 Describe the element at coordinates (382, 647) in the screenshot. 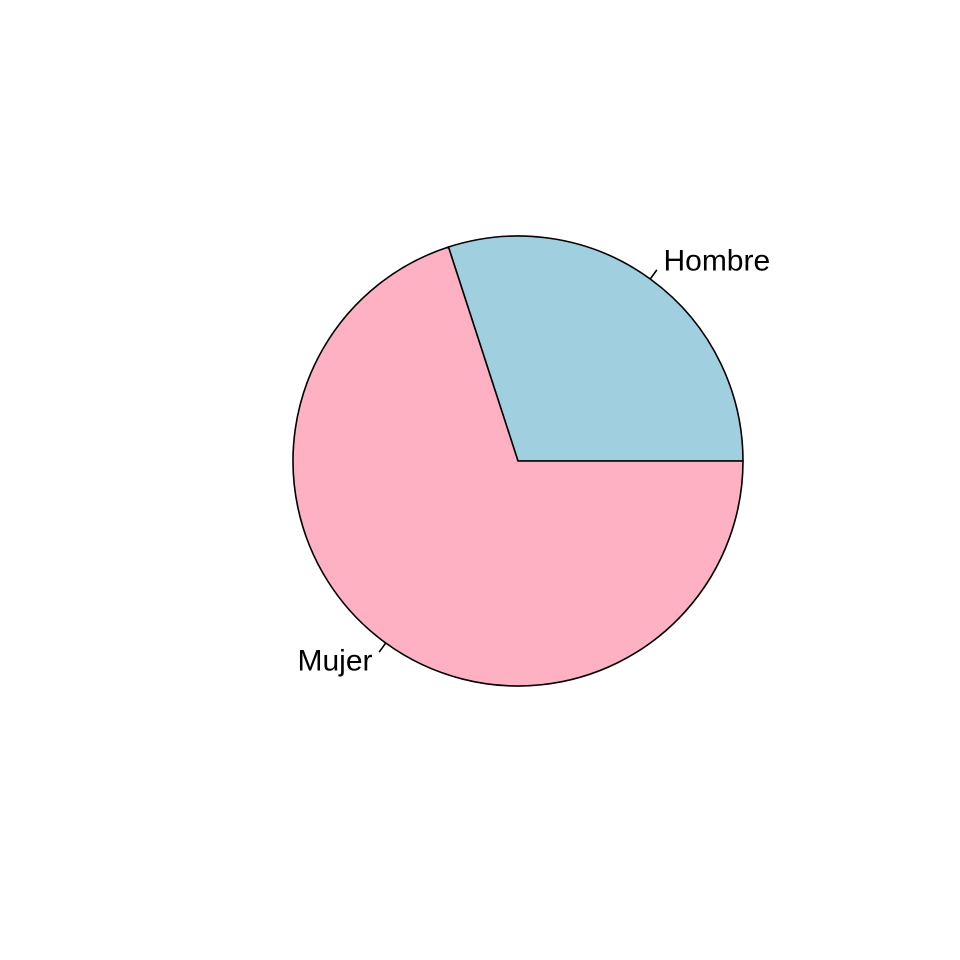

I see `leader-line-mujer` at that location.